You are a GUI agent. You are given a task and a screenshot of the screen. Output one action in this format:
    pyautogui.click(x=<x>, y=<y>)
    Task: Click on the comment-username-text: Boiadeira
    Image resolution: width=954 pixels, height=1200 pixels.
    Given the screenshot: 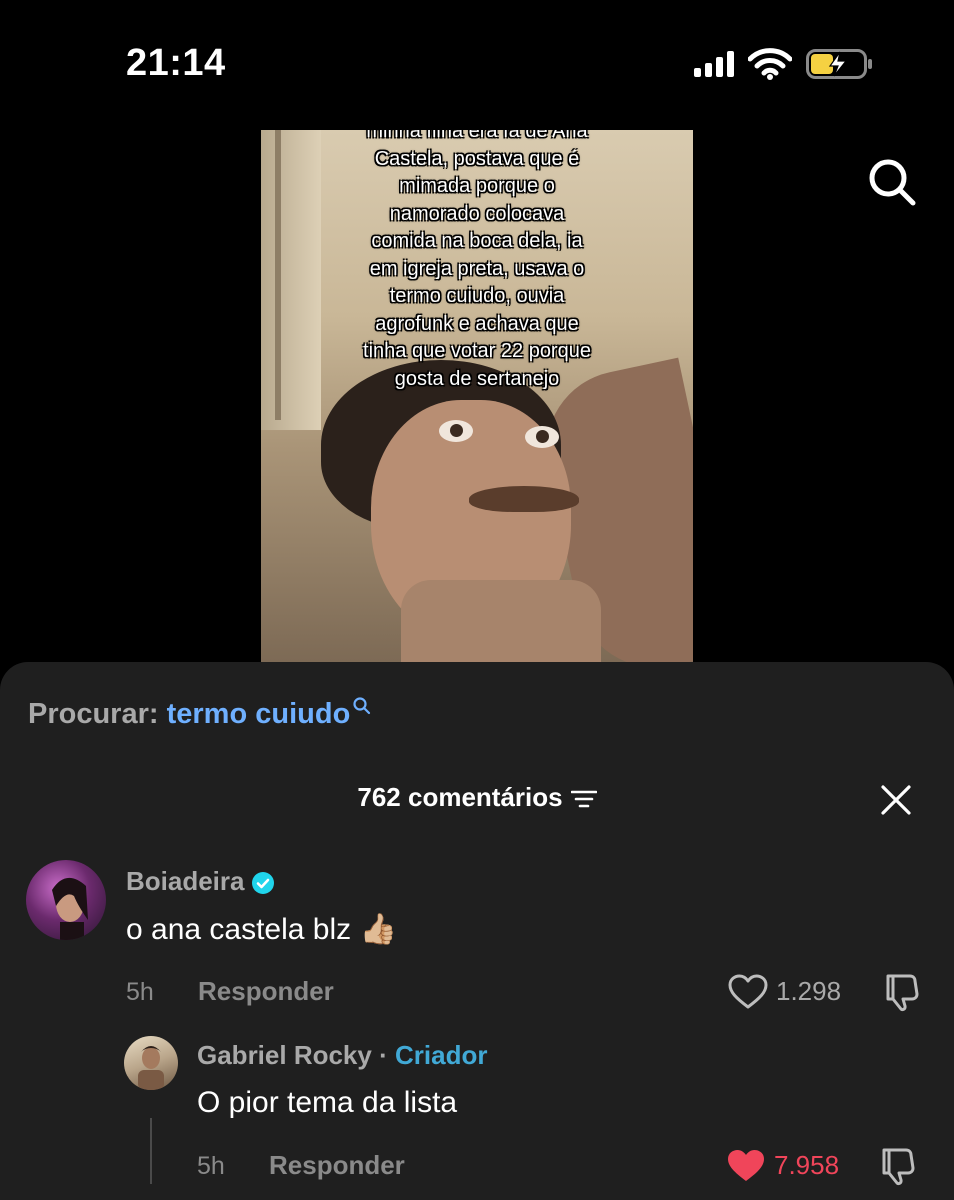 What is the action you would take?
    pyautogui.click(x=185, y=881)
    